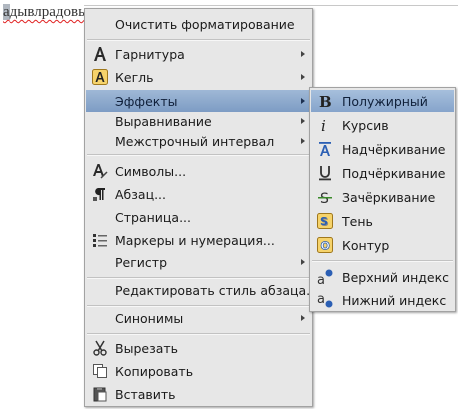 This screenshot has height=409, width=458. Describe the element at coordinates (100, 171) in the screenshot. I see `character-icon` at that location.